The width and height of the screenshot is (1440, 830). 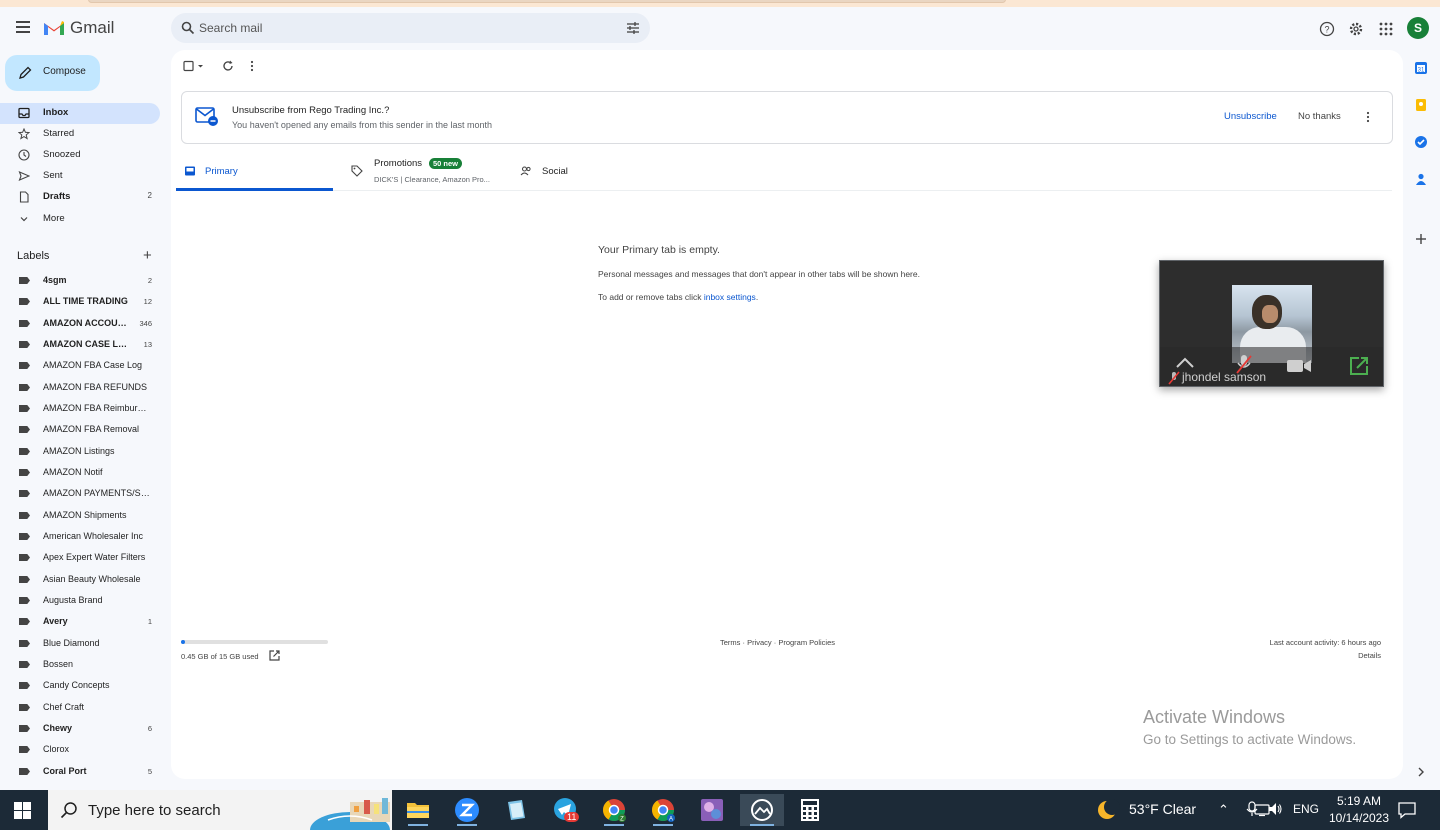 What do you see at coordinates (80, 155) in the screenshot?
I see `sidebar-item-snoozed: Snoozed` at bounding box center [80, 155].